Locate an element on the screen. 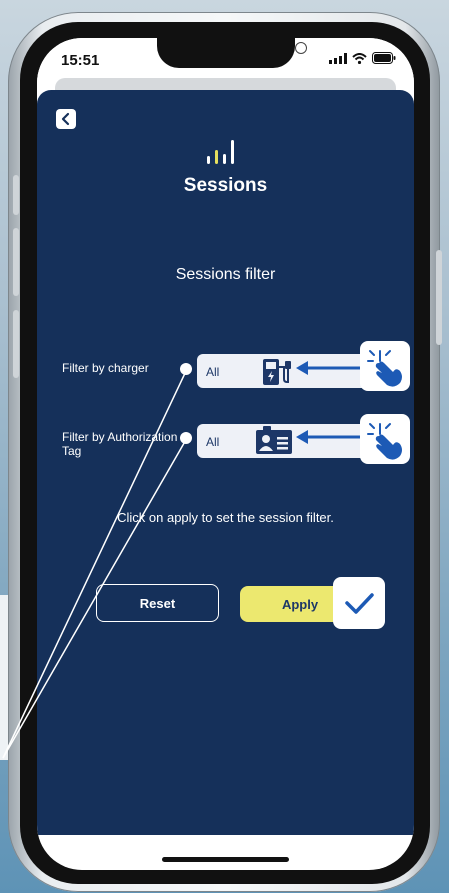 This screenshot has height=893, width=449. page-title: Sessions is located at coordinates (225, 185).